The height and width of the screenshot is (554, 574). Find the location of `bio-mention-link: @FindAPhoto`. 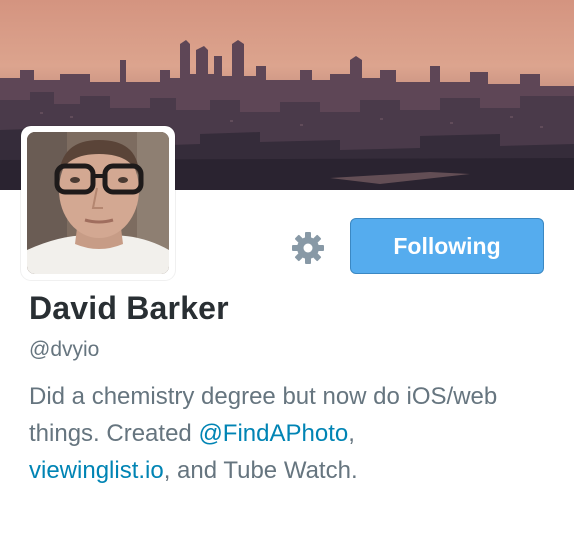

bio-mention-link: @FindAPhoto is located at coordinates (273, 433).